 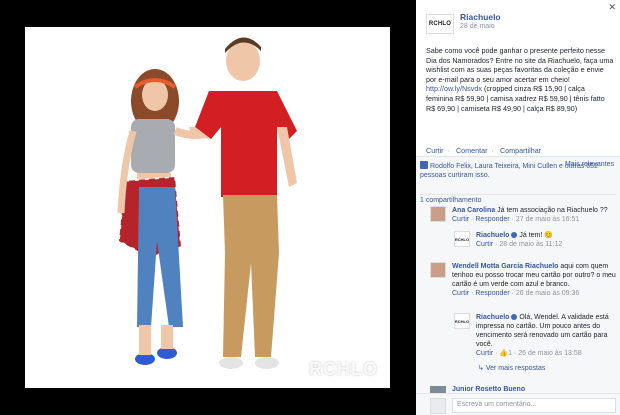 What do you see at coordinates (472, 150) in the screenshot?
I see `comment-button: Comentar` at bounding box center [472, 150].